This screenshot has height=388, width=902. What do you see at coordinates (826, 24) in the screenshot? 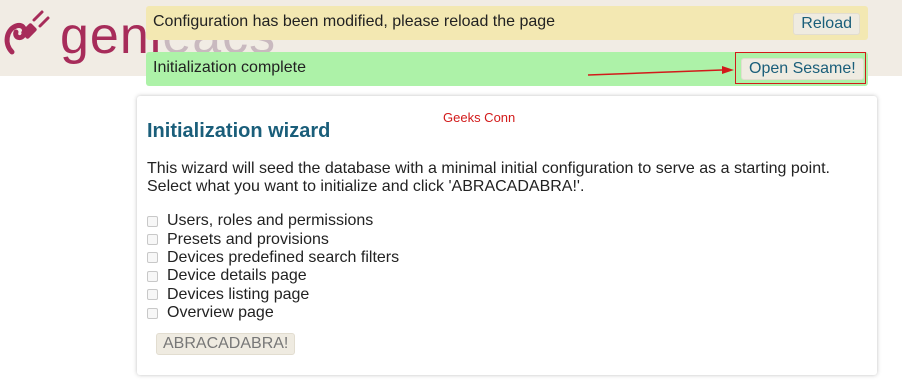
I see `reload-button: Reload` at bounding box center [826, 24].